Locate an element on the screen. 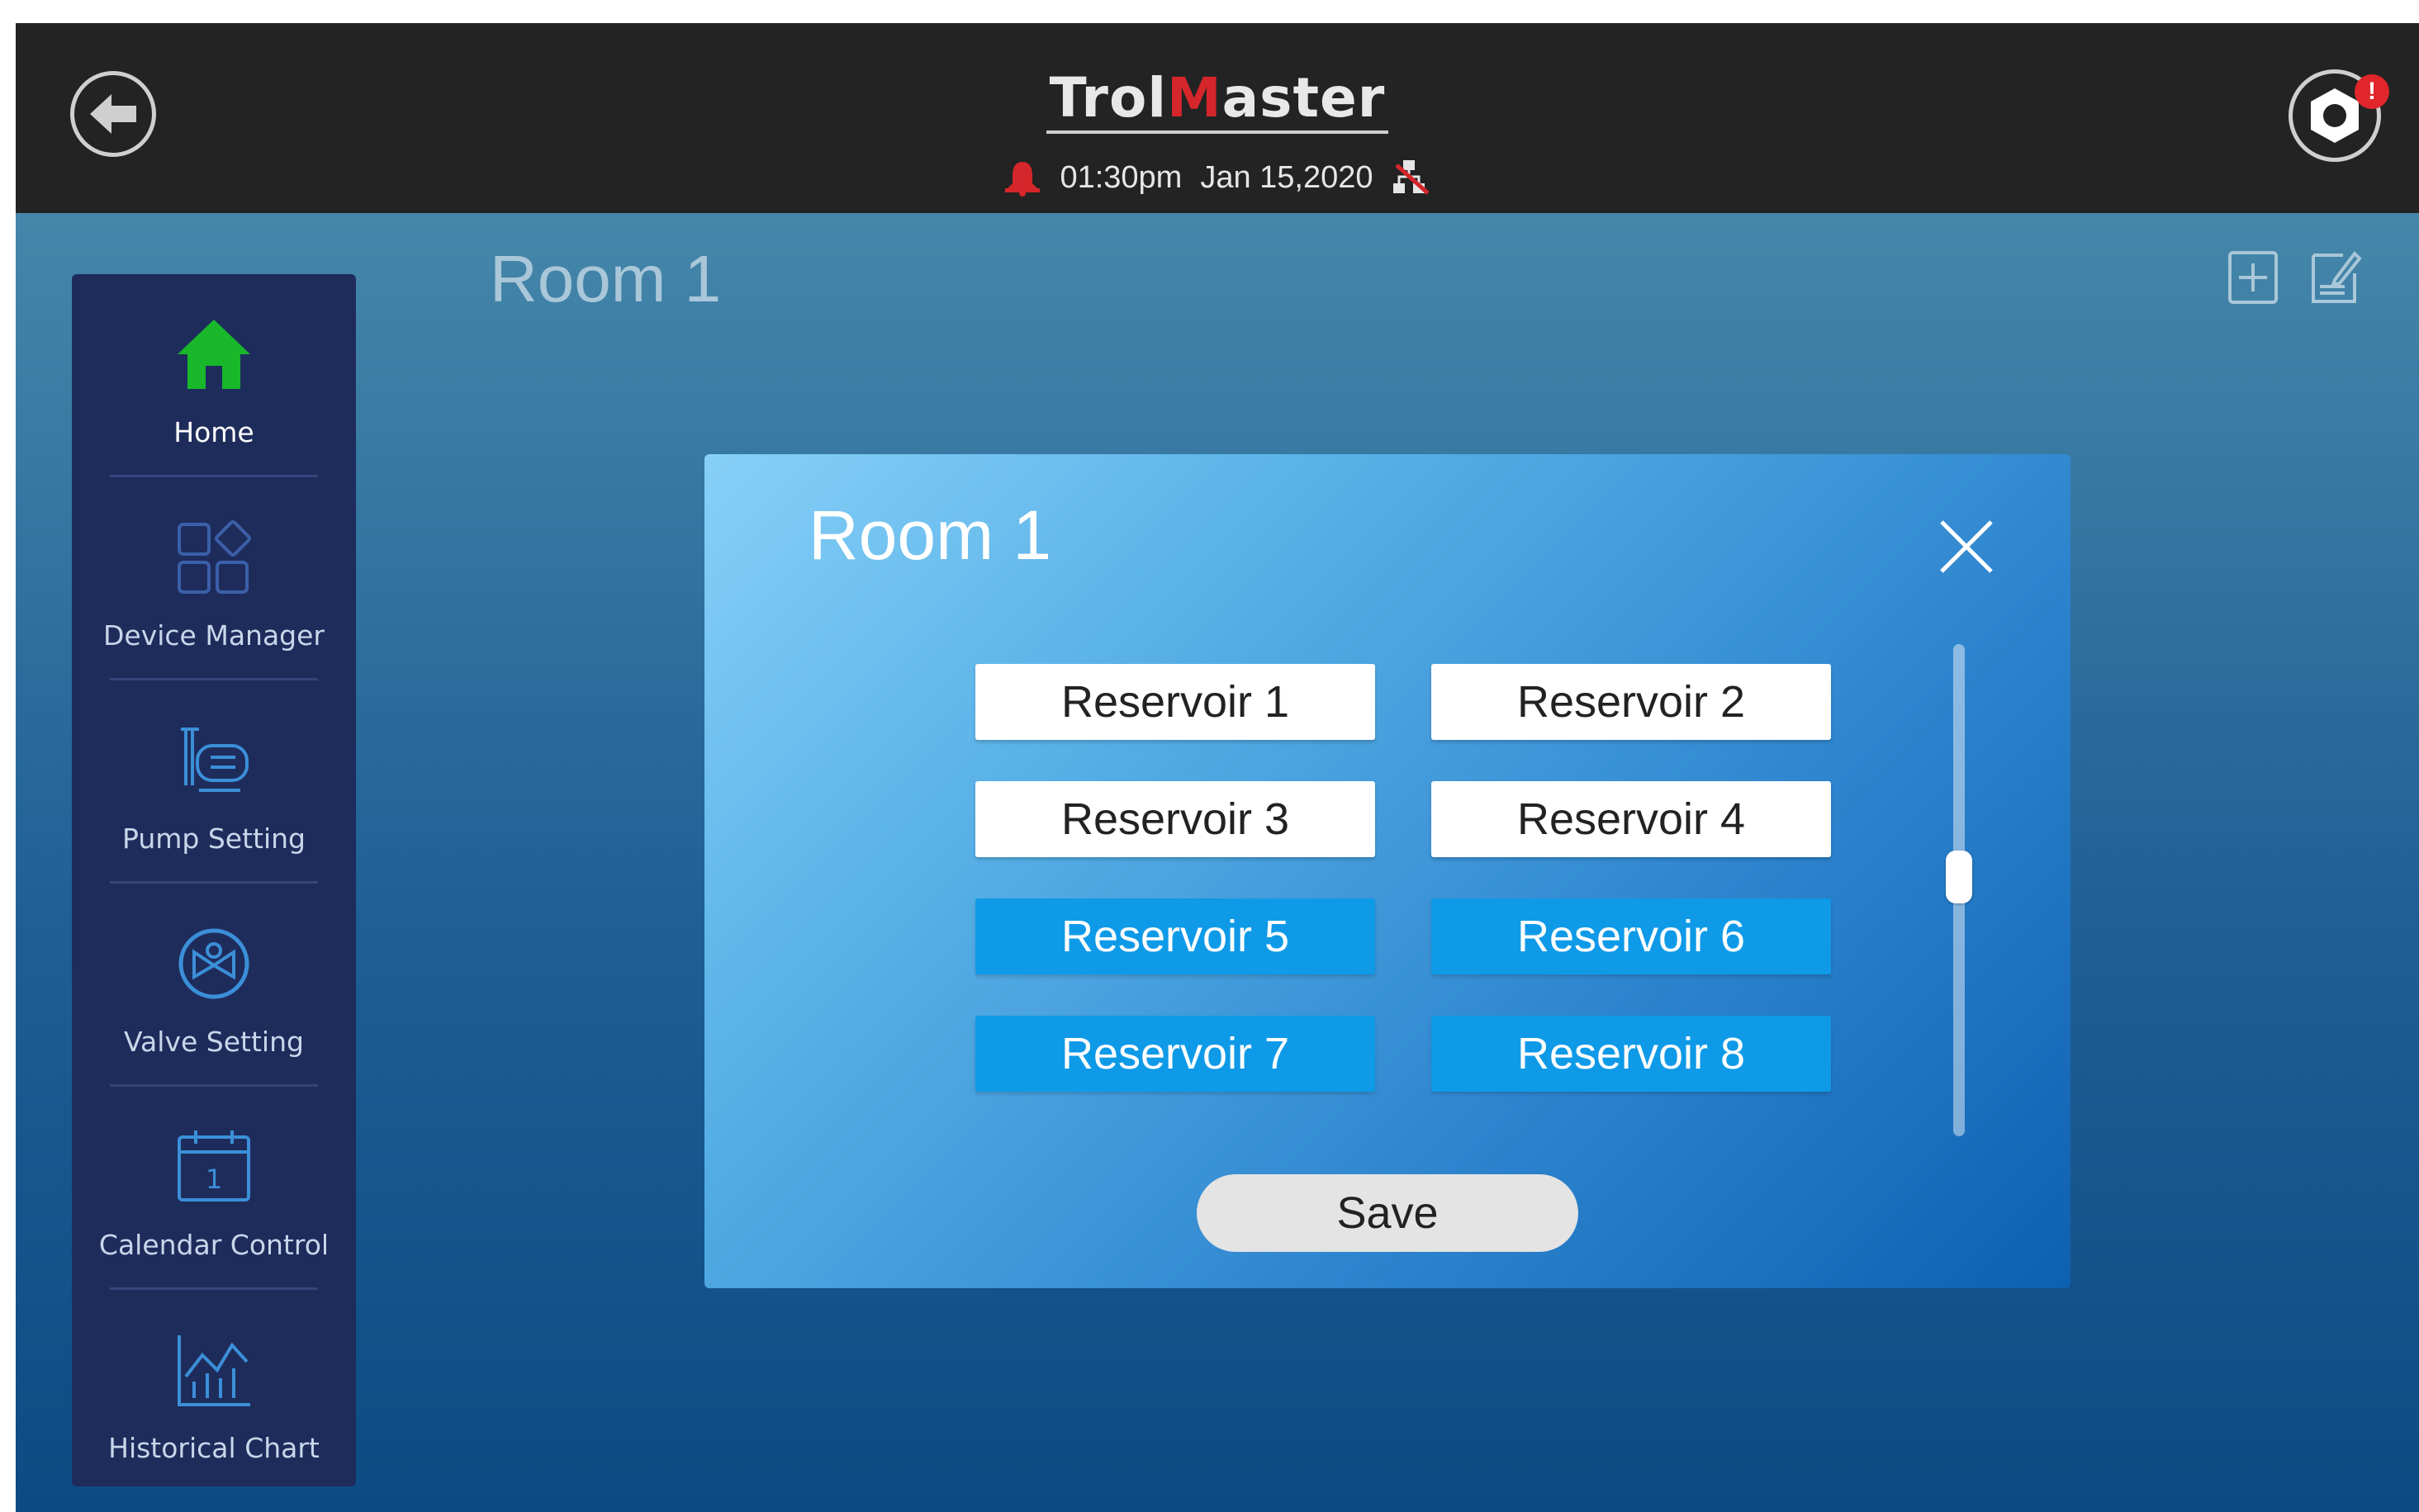  sidebar-item-valve-setting: Valve Setting is located at coordinates (214, 984).